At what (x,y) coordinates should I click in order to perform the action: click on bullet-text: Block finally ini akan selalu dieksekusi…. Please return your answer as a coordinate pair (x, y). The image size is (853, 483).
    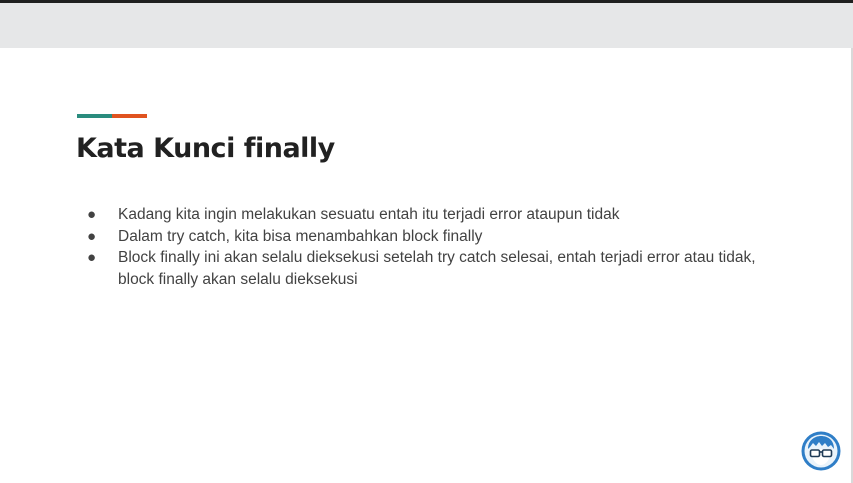
    Looking at the image, I should click on (437, 268).